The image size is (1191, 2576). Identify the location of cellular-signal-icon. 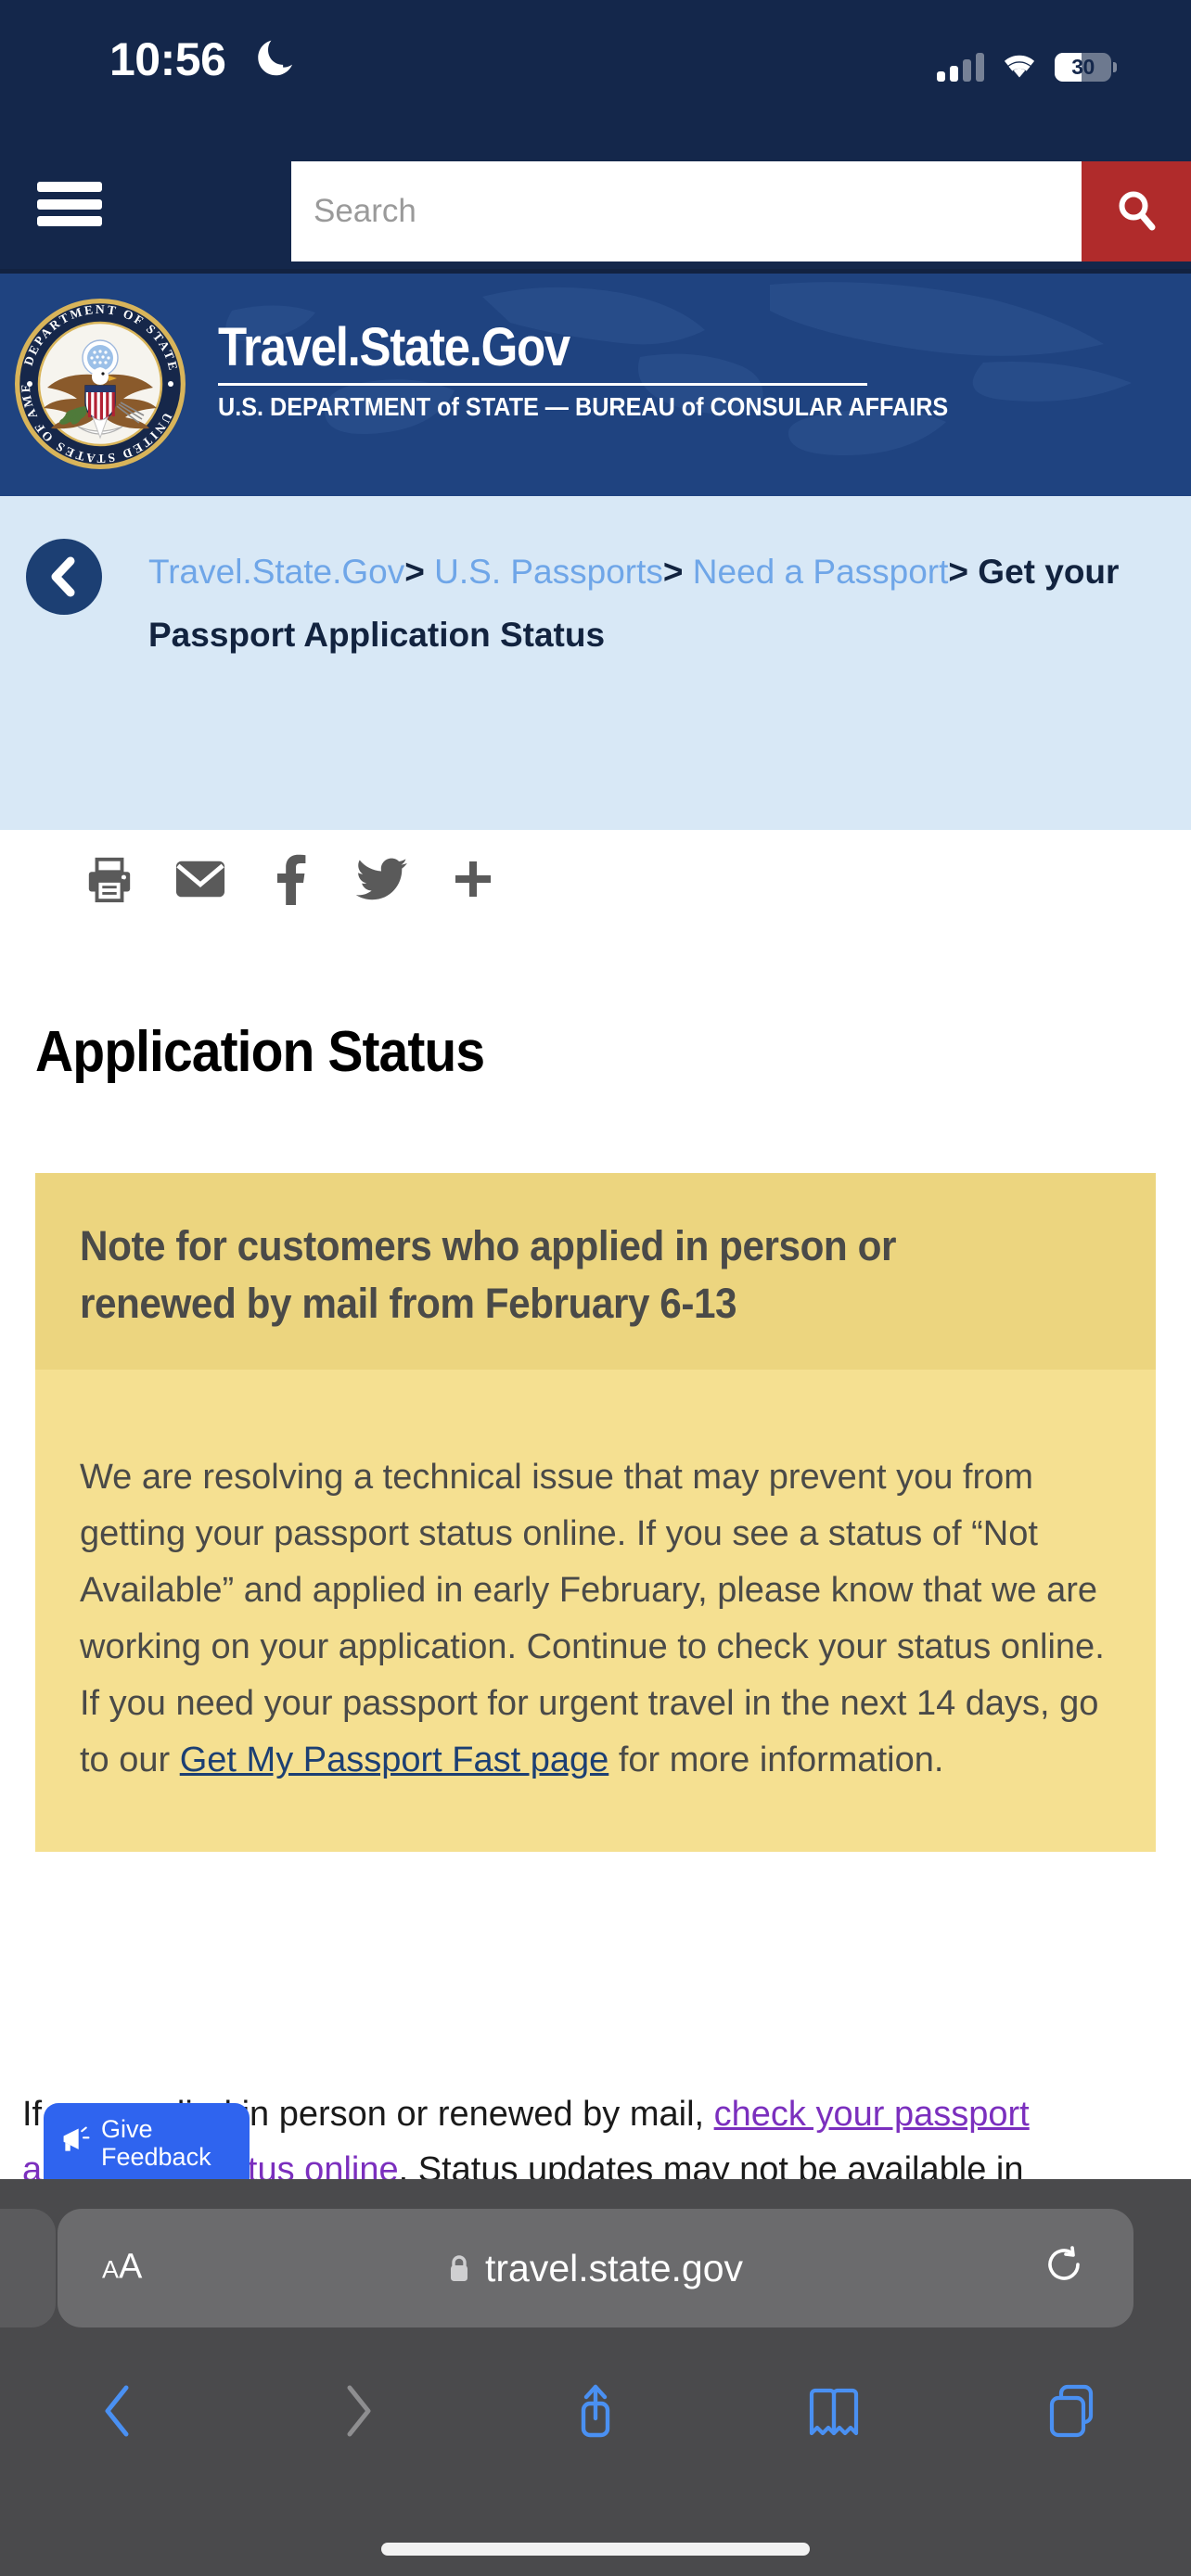
(960, 66).